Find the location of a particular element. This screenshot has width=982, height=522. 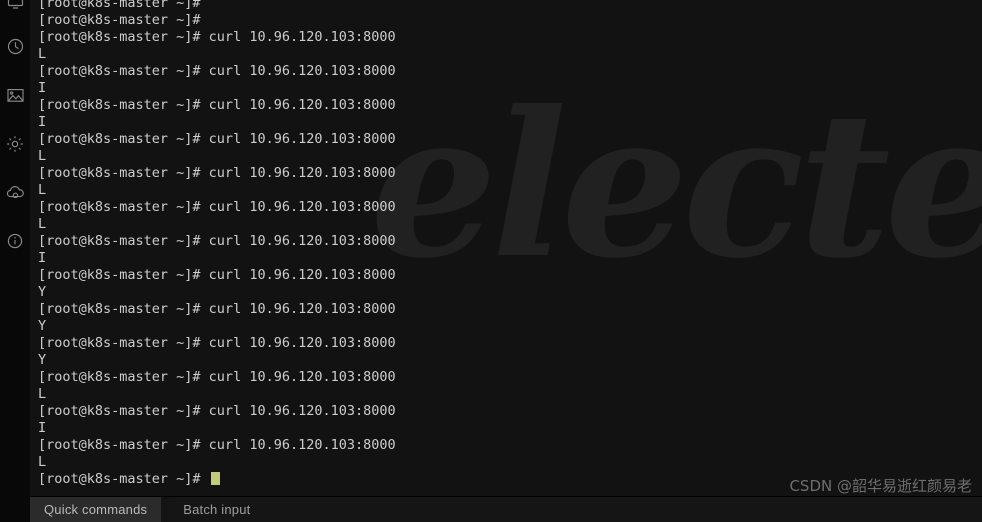

sidebar-item-about is located at coordinates (15, 241).